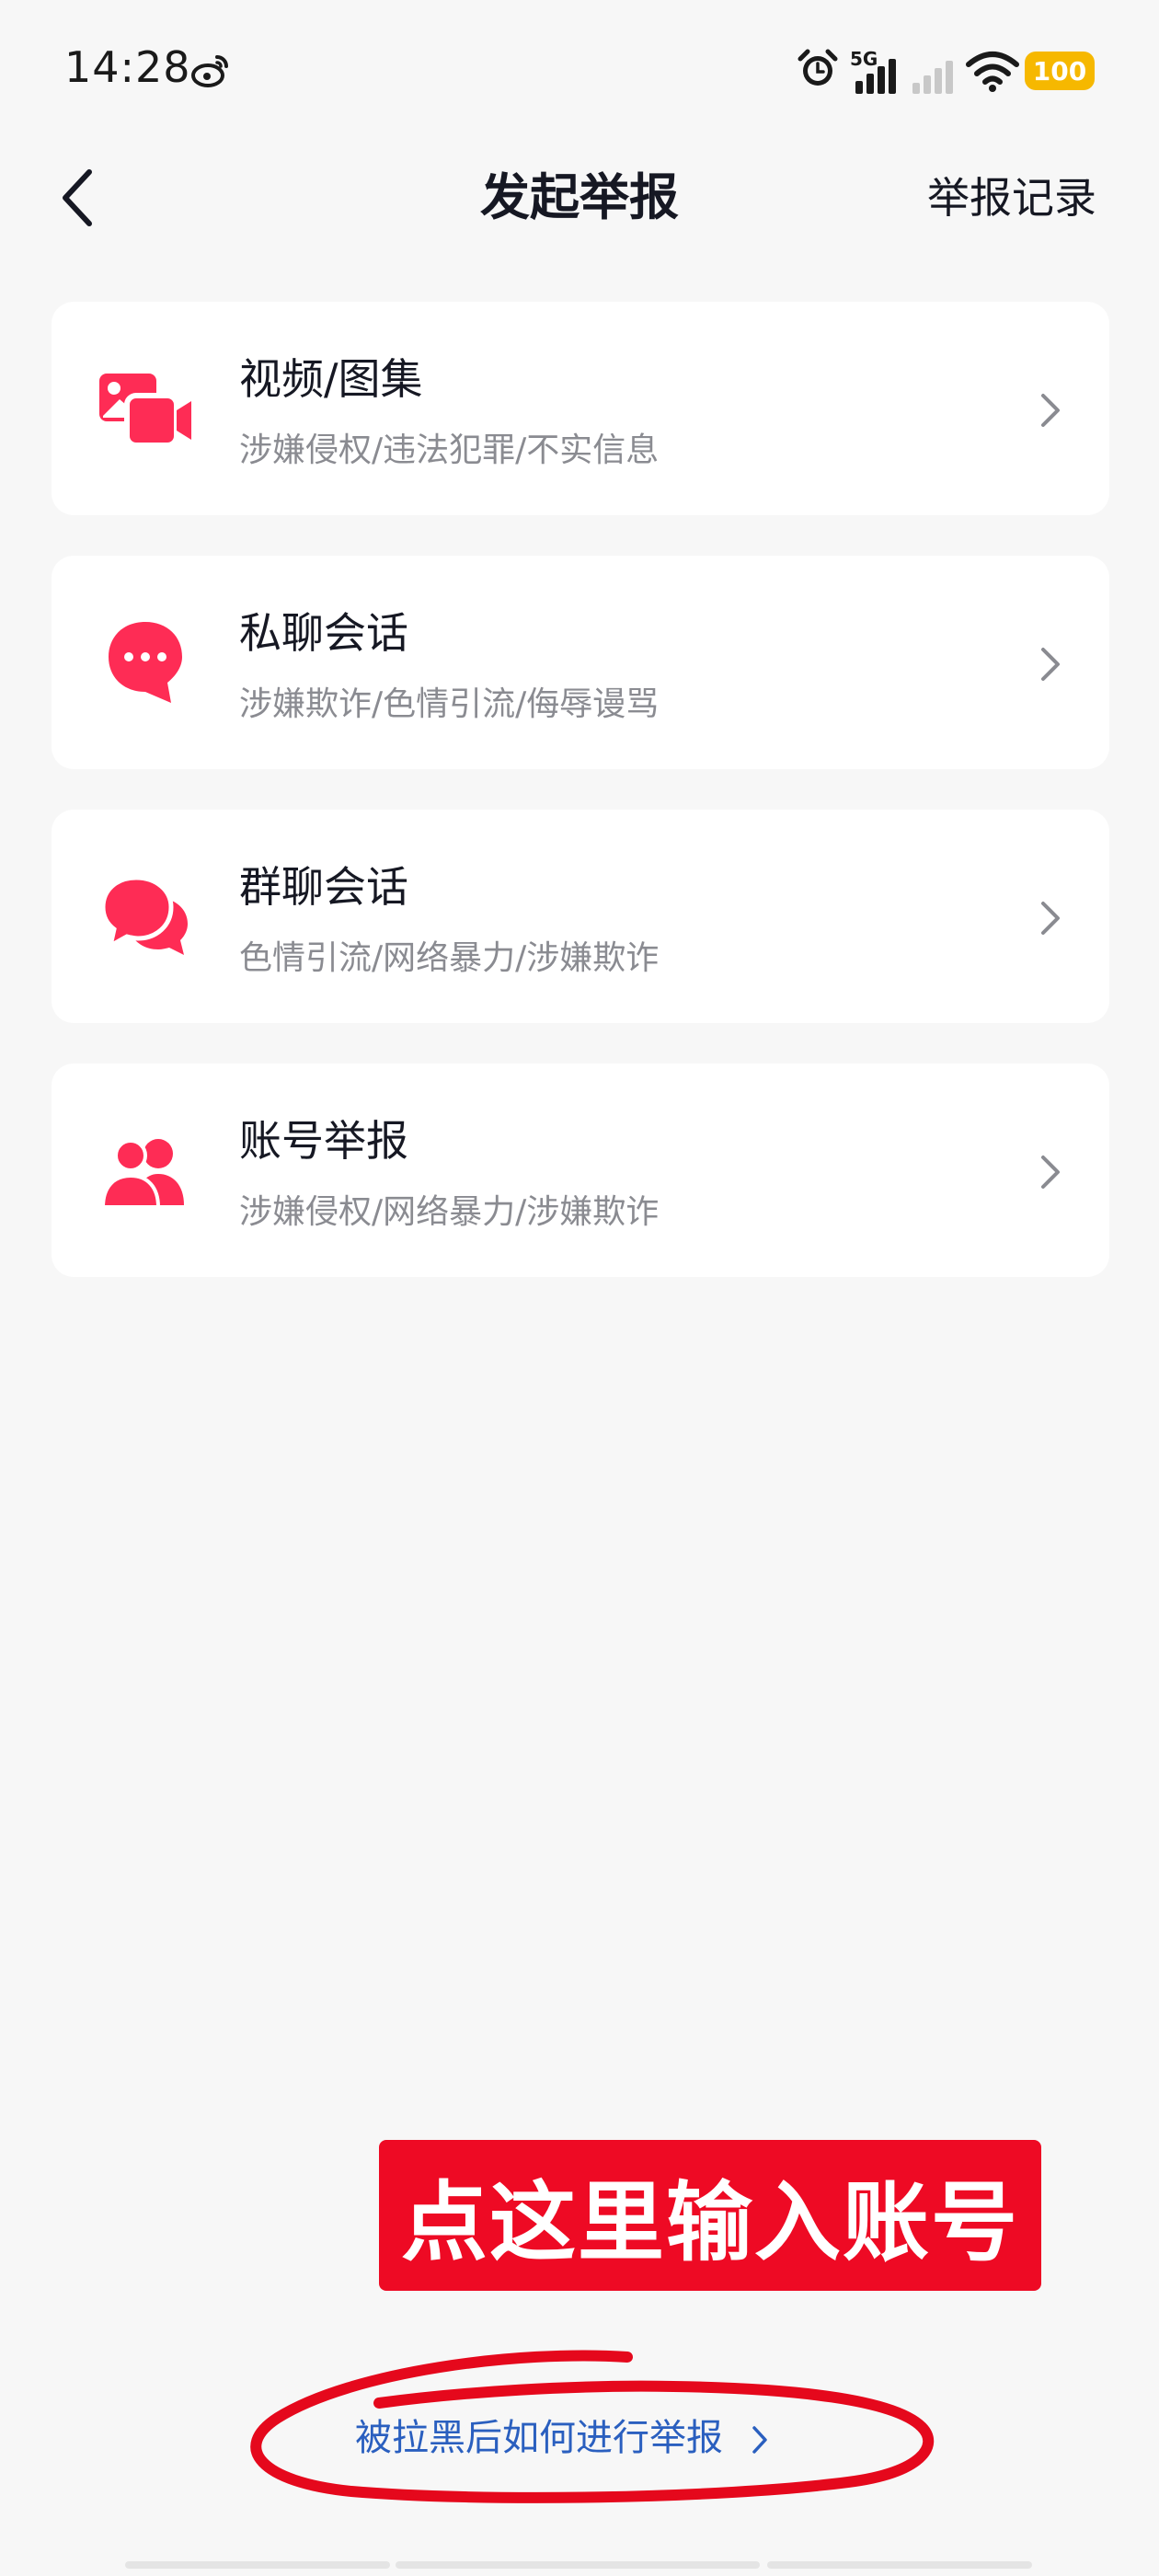 The width and height of the screenshot is (1159, 2576). Describe the element at coordinates (449, 958) in the screenshot. I see `report-option-subtitle: 色情引流/网络暴力/涉嫌欺诈` at that location.